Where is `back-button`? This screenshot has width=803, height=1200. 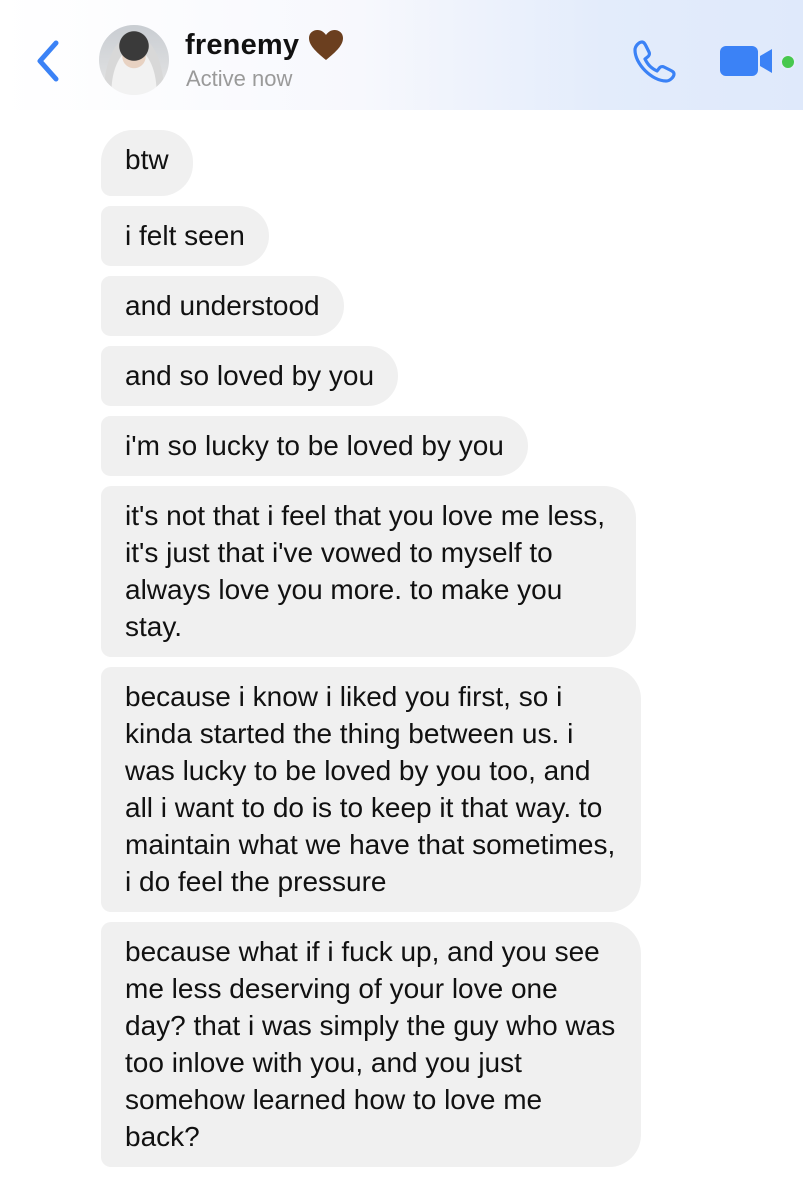 back-button is located at coordinates (48, 61).